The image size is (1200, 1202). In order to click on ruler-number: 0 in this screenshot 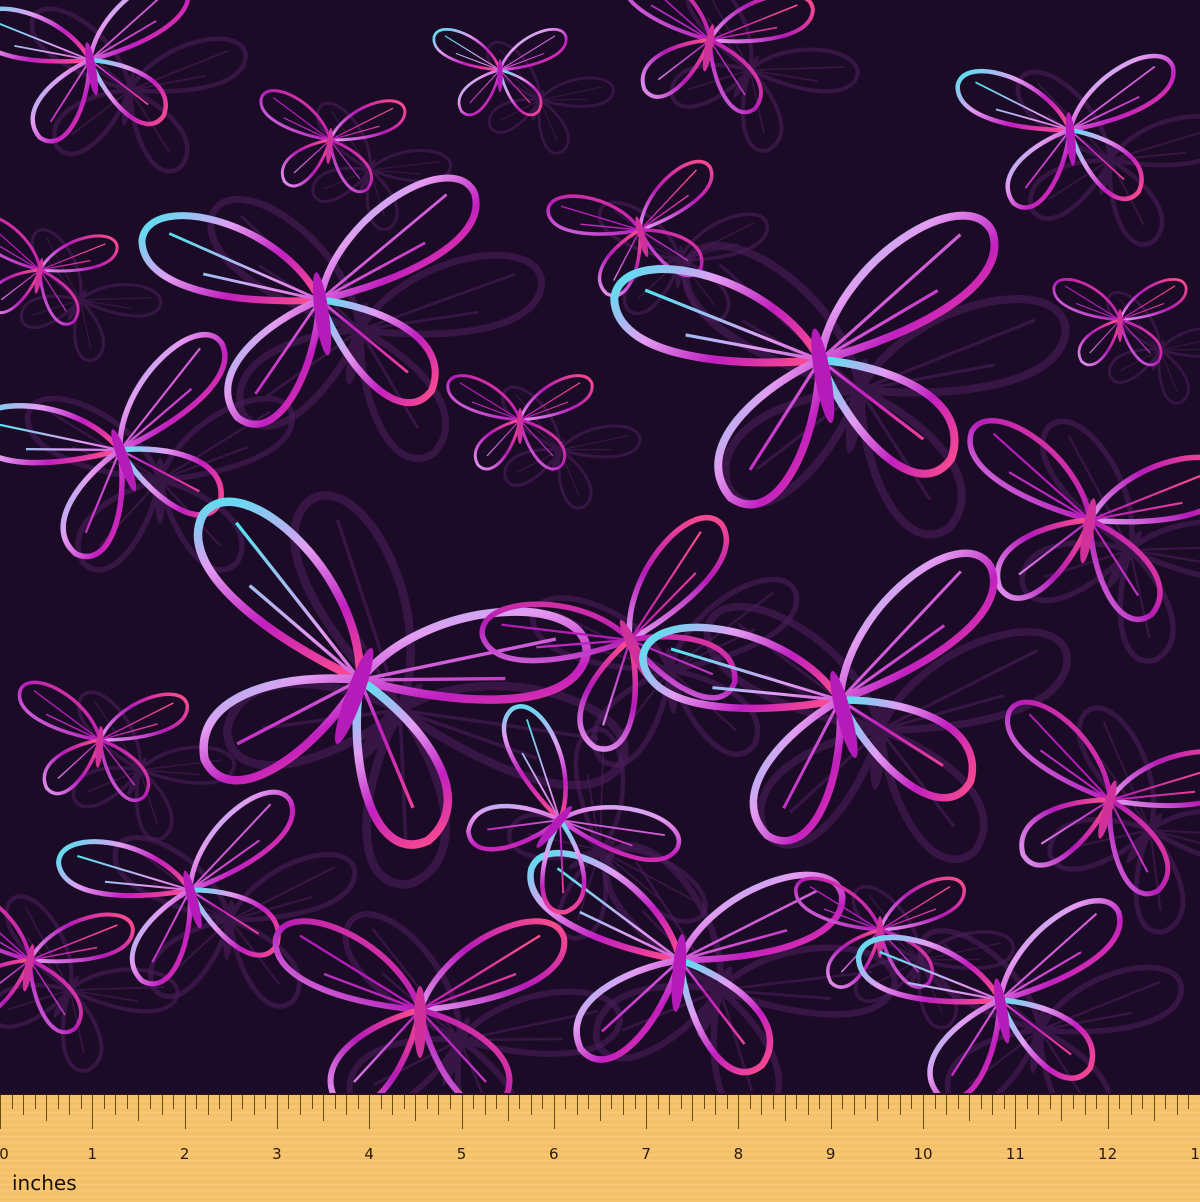, I will do `click(4, 1154)`.